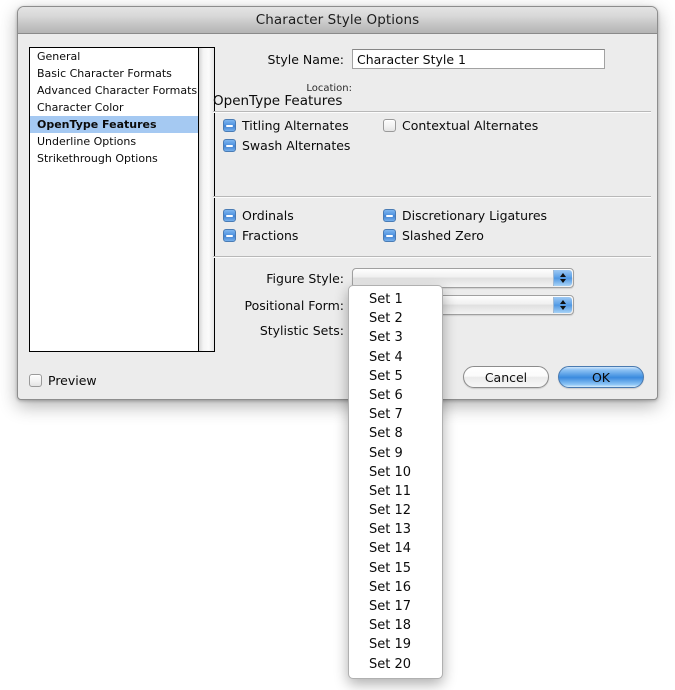 The image size is (675, 690). Describe the element at coordinates (268, 215) in the screenshot. I see `checkbox-label: Ordinals` at that location.